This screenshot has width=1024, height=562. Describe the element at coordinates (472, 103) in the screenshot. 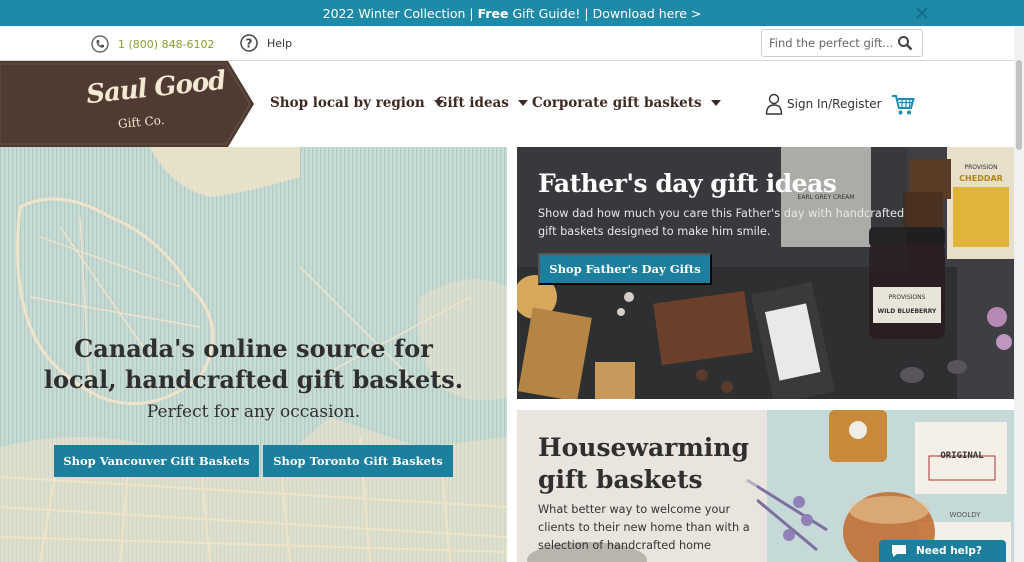

I see `nav-label: Gift ideas` at that location.